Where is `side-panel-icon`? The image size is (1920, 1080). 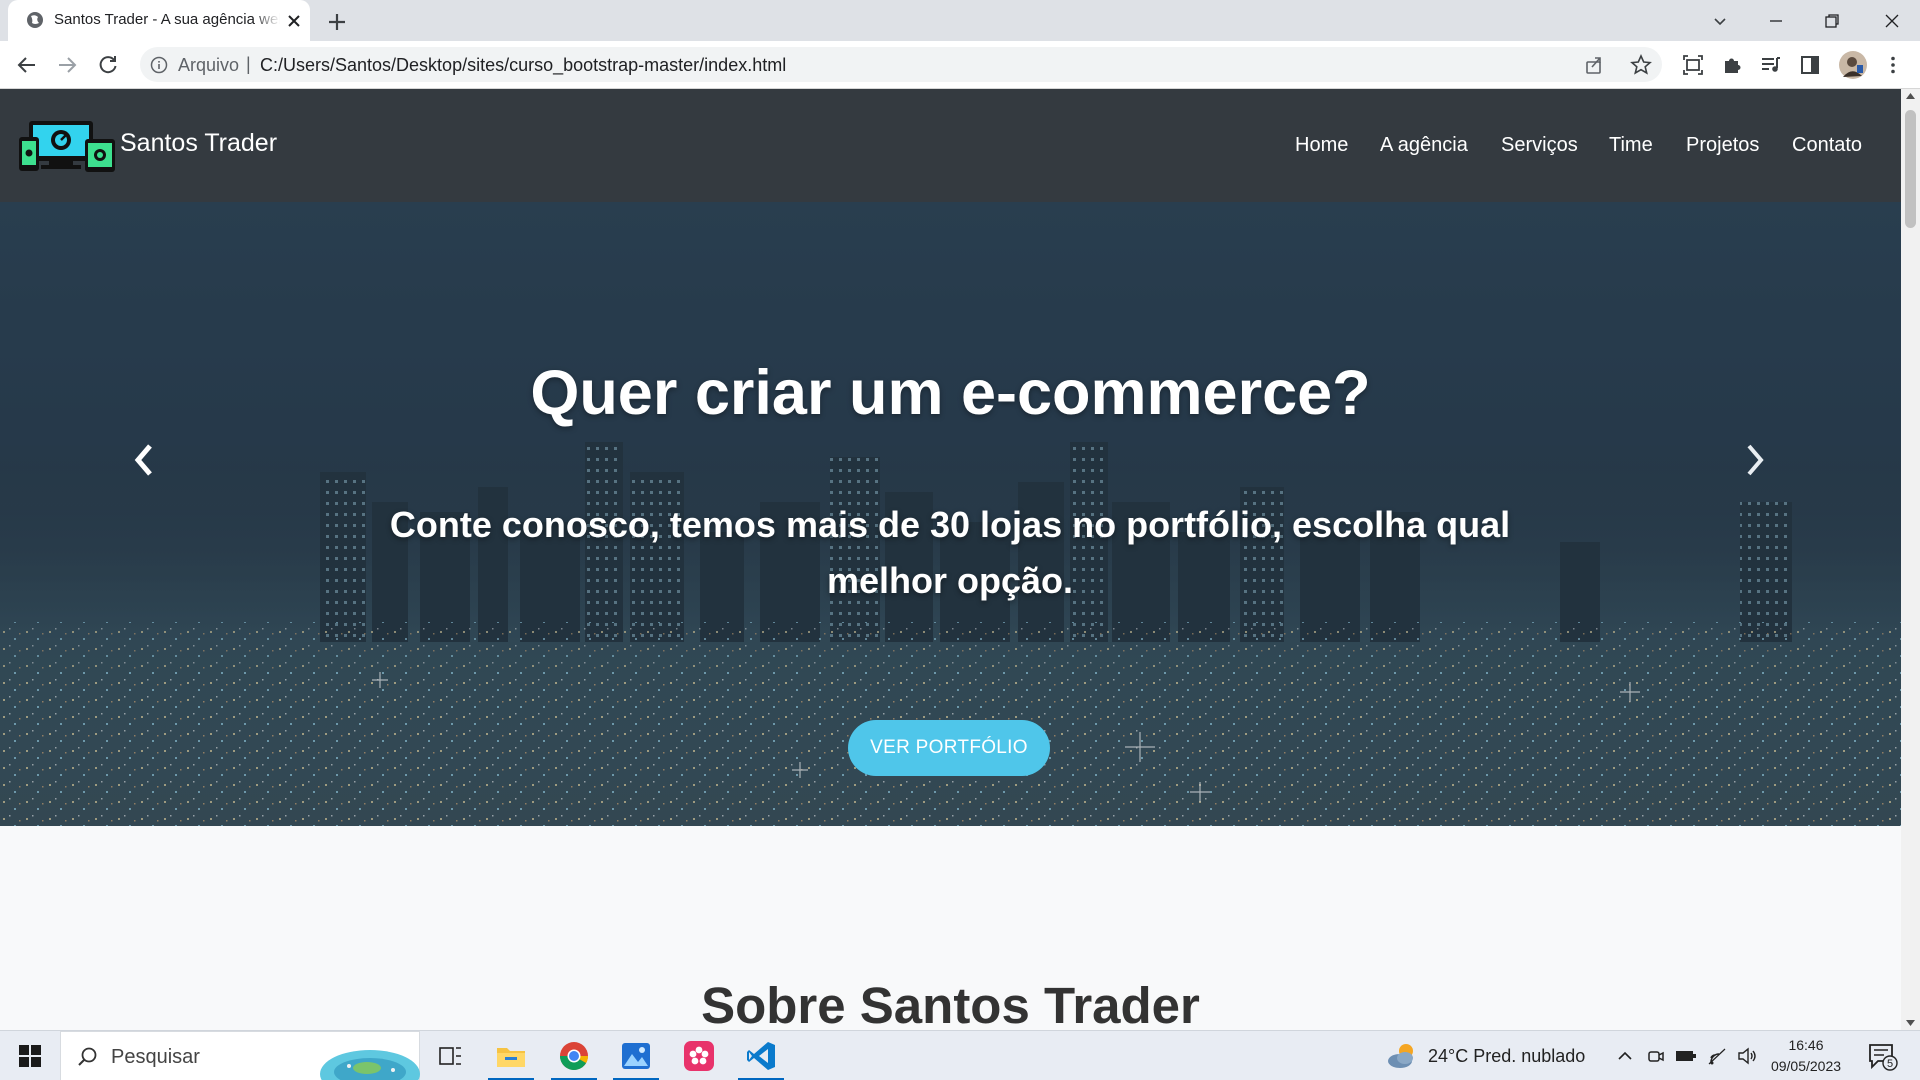 side-panel-icon is located at coordinates (1810, 65).